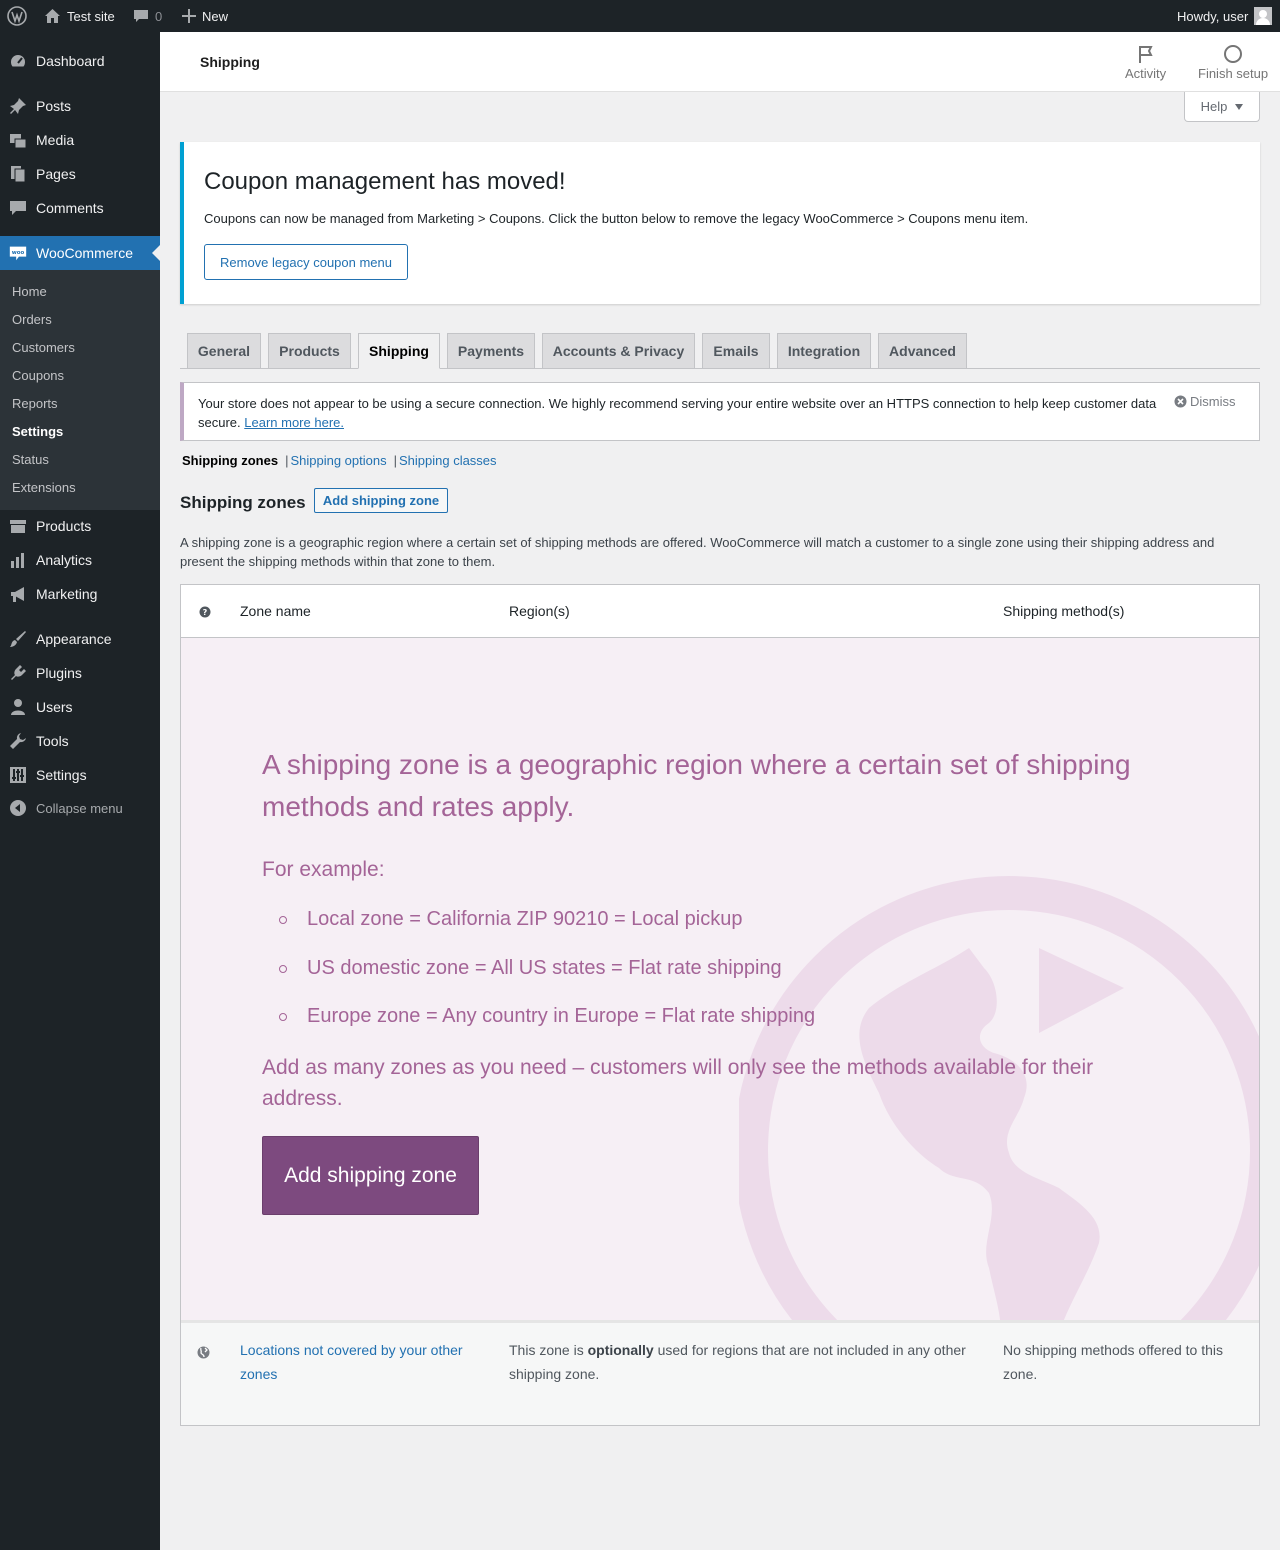 Image resolution: width=1280 pixels, height=1550 pixels. What do you see at coordinates (80, 673) in the screenshot?
I see `menu-plugins: Plugins` at bounding box center [80, 673].